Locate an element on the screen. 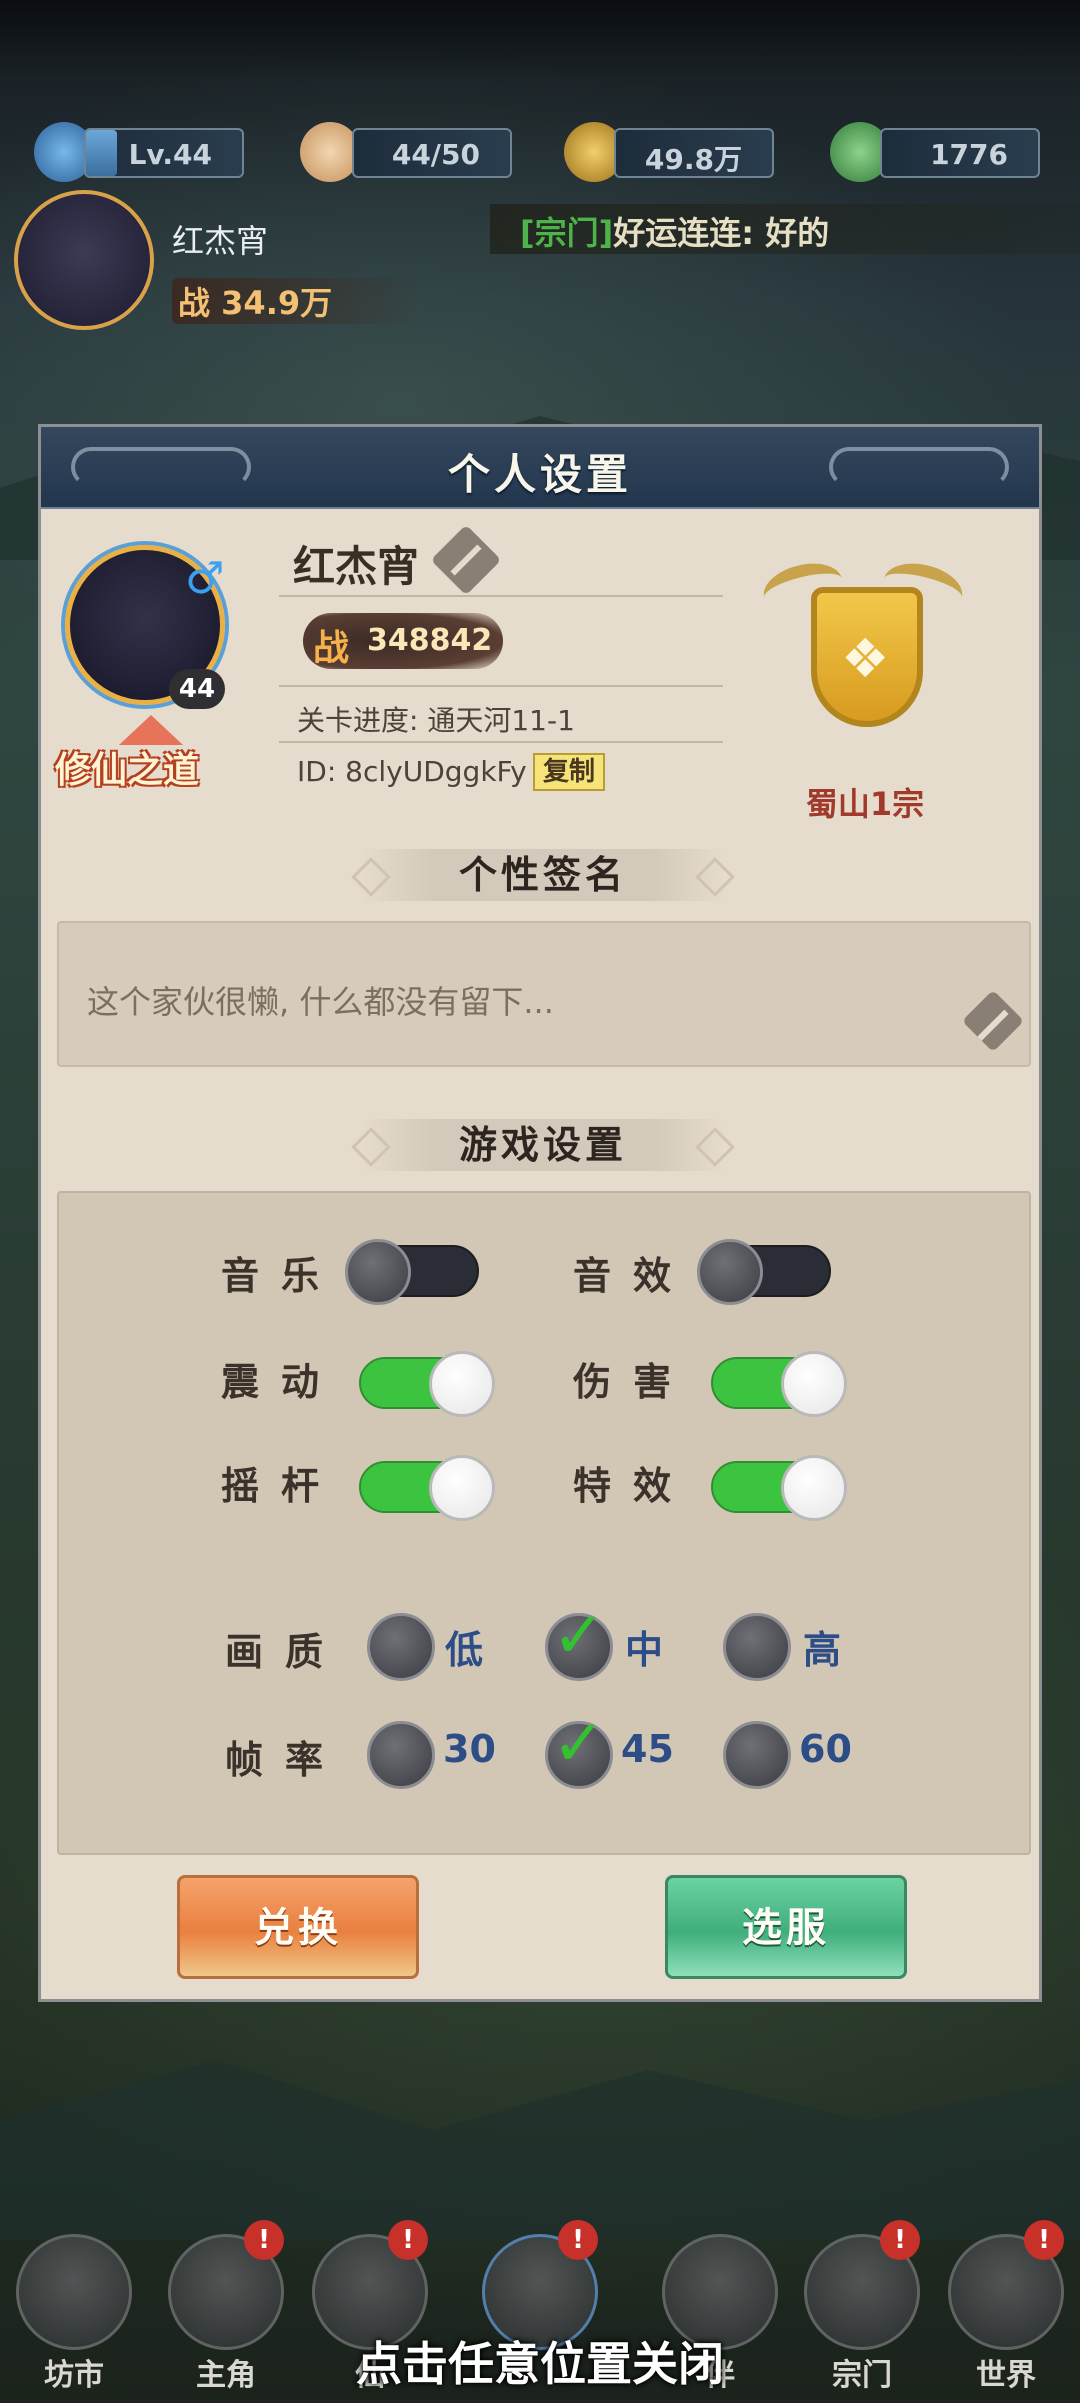  coin-bar: 49.8万 is located at coordinates (694, 153).